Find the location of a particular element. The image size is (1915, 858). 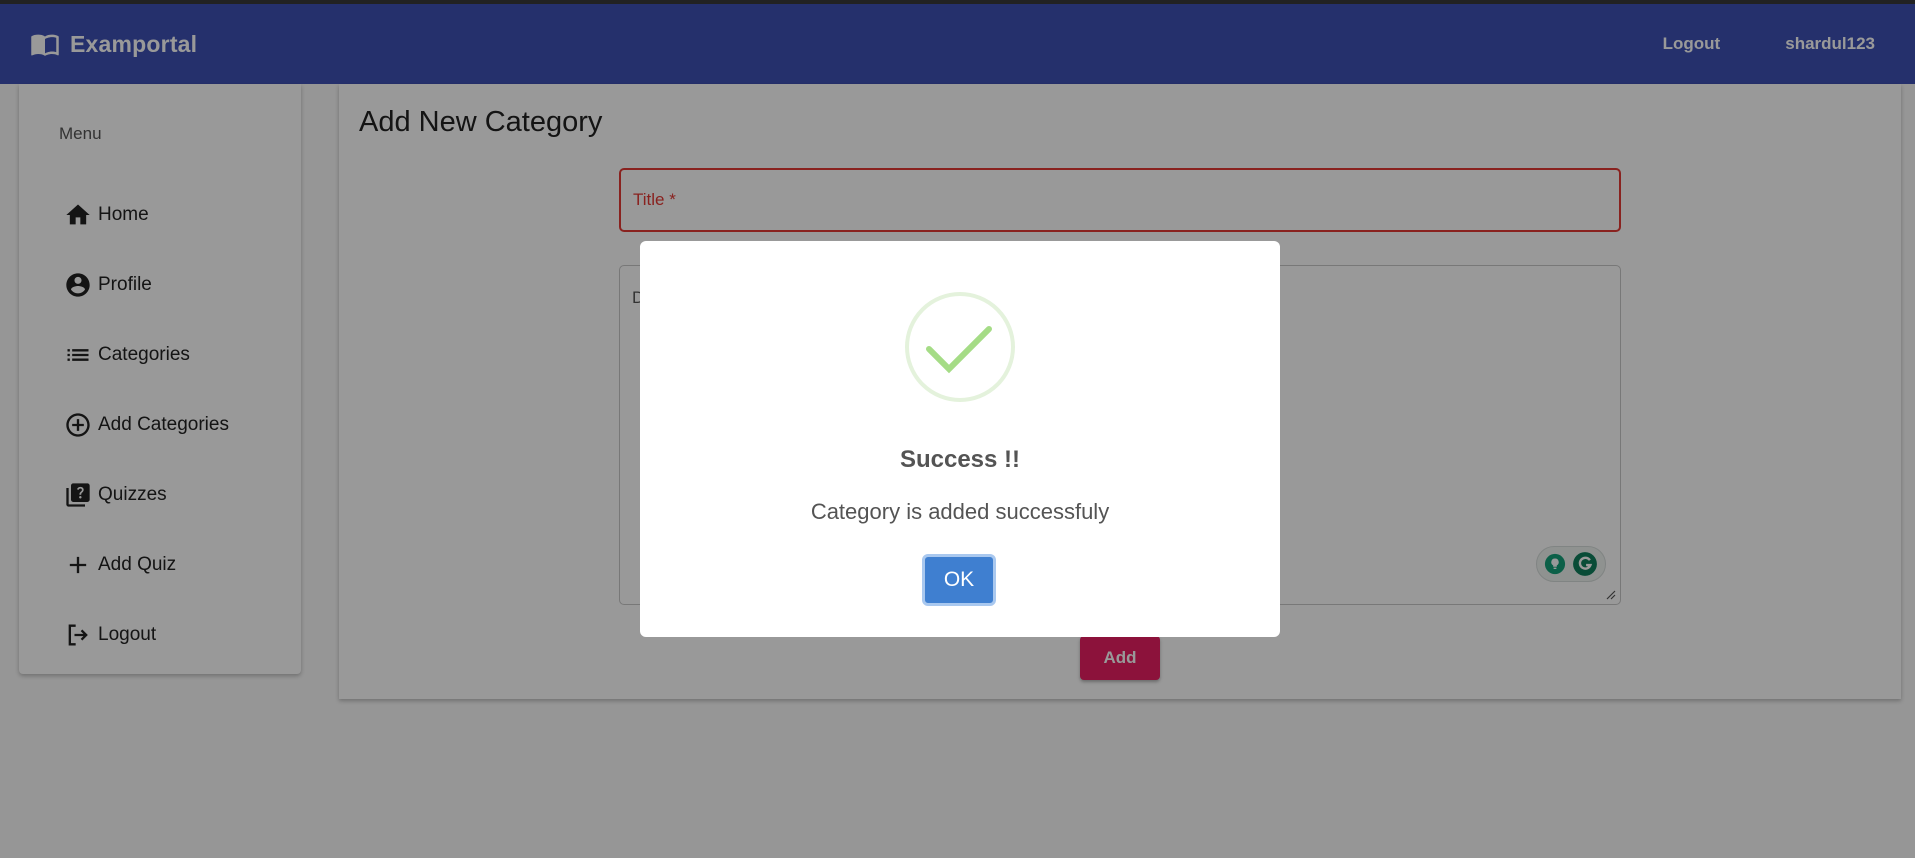

dialog-message: Category is added successfuly is located at coordinates (960, 511).